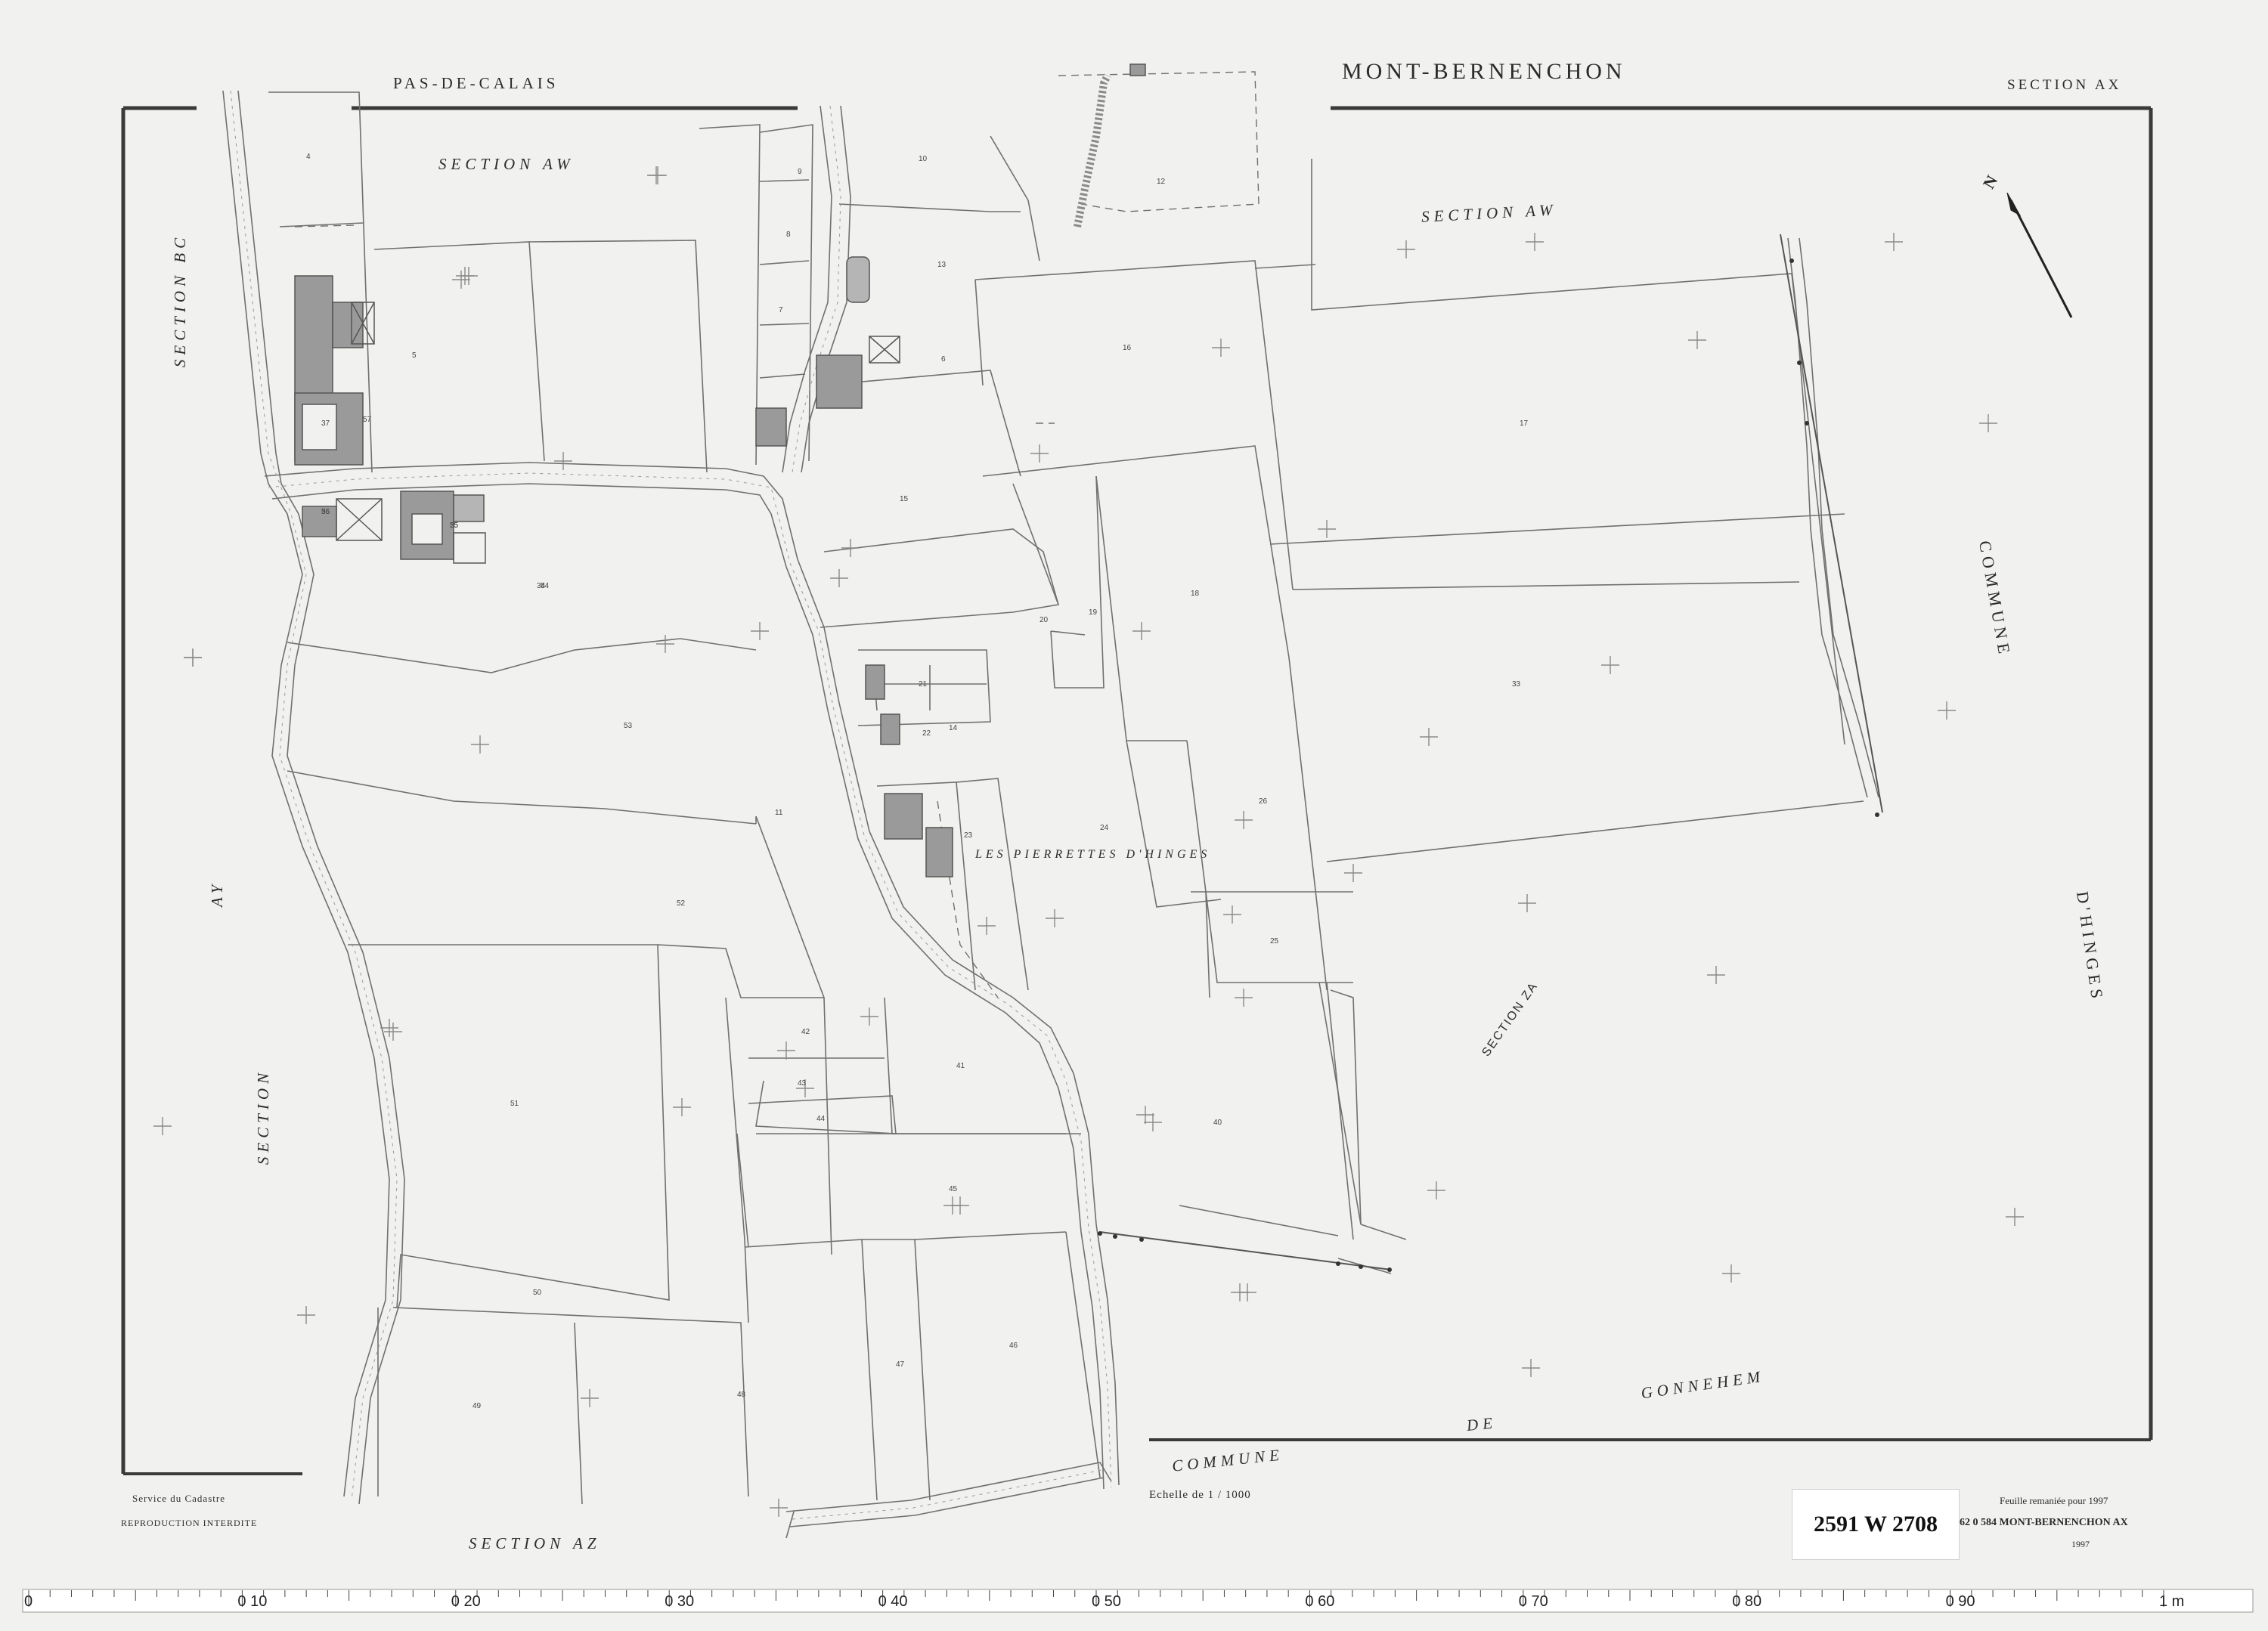  I want to click on parcel-number: 57, so click(367, 420).